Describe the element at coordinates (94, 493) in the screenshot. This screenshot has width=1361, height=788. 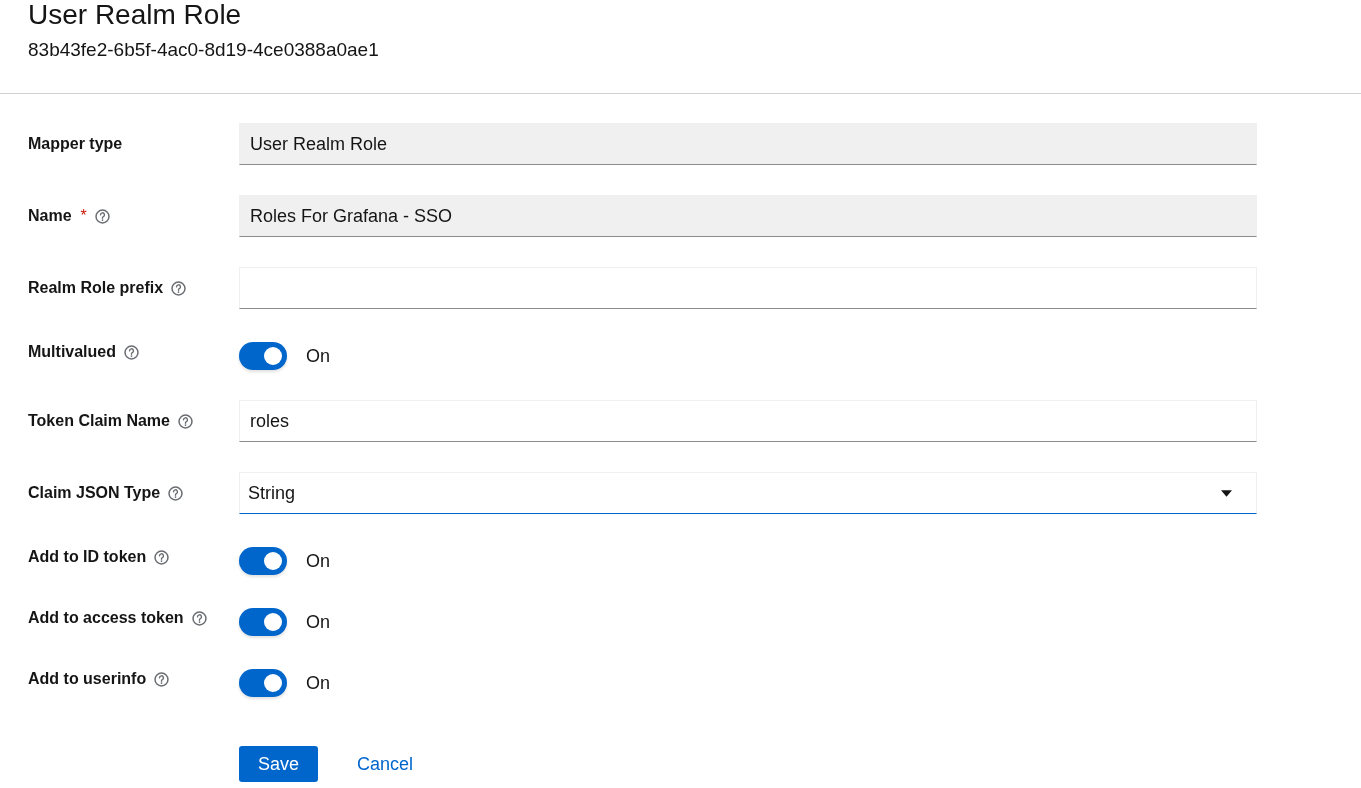
I see `field-label: Claim JSON Type` at that location.